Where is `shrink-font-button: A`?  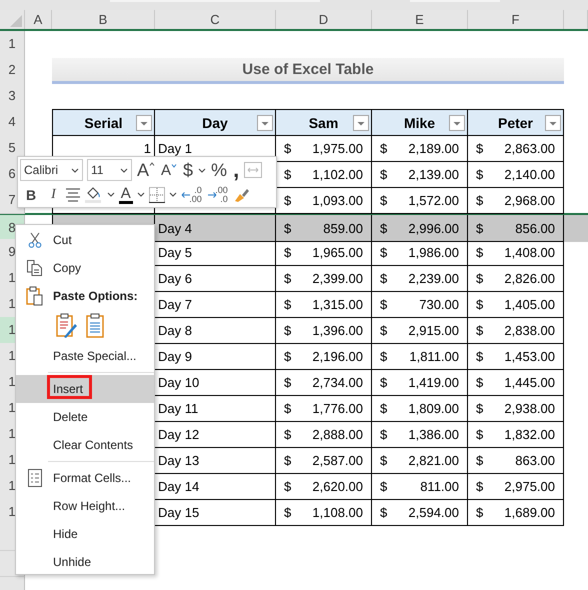 shrink-font-button: A is located at coordinates (169, 170).